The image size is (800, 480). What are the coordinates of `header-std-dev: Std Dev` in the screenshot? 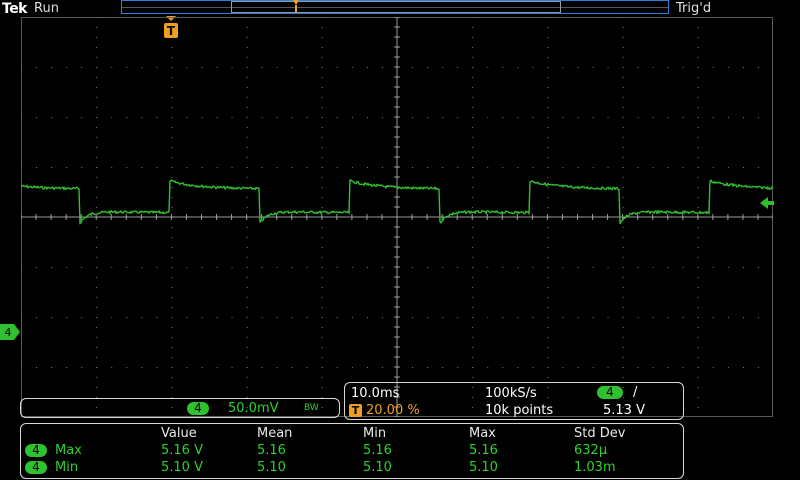 It's located at (600, 433).